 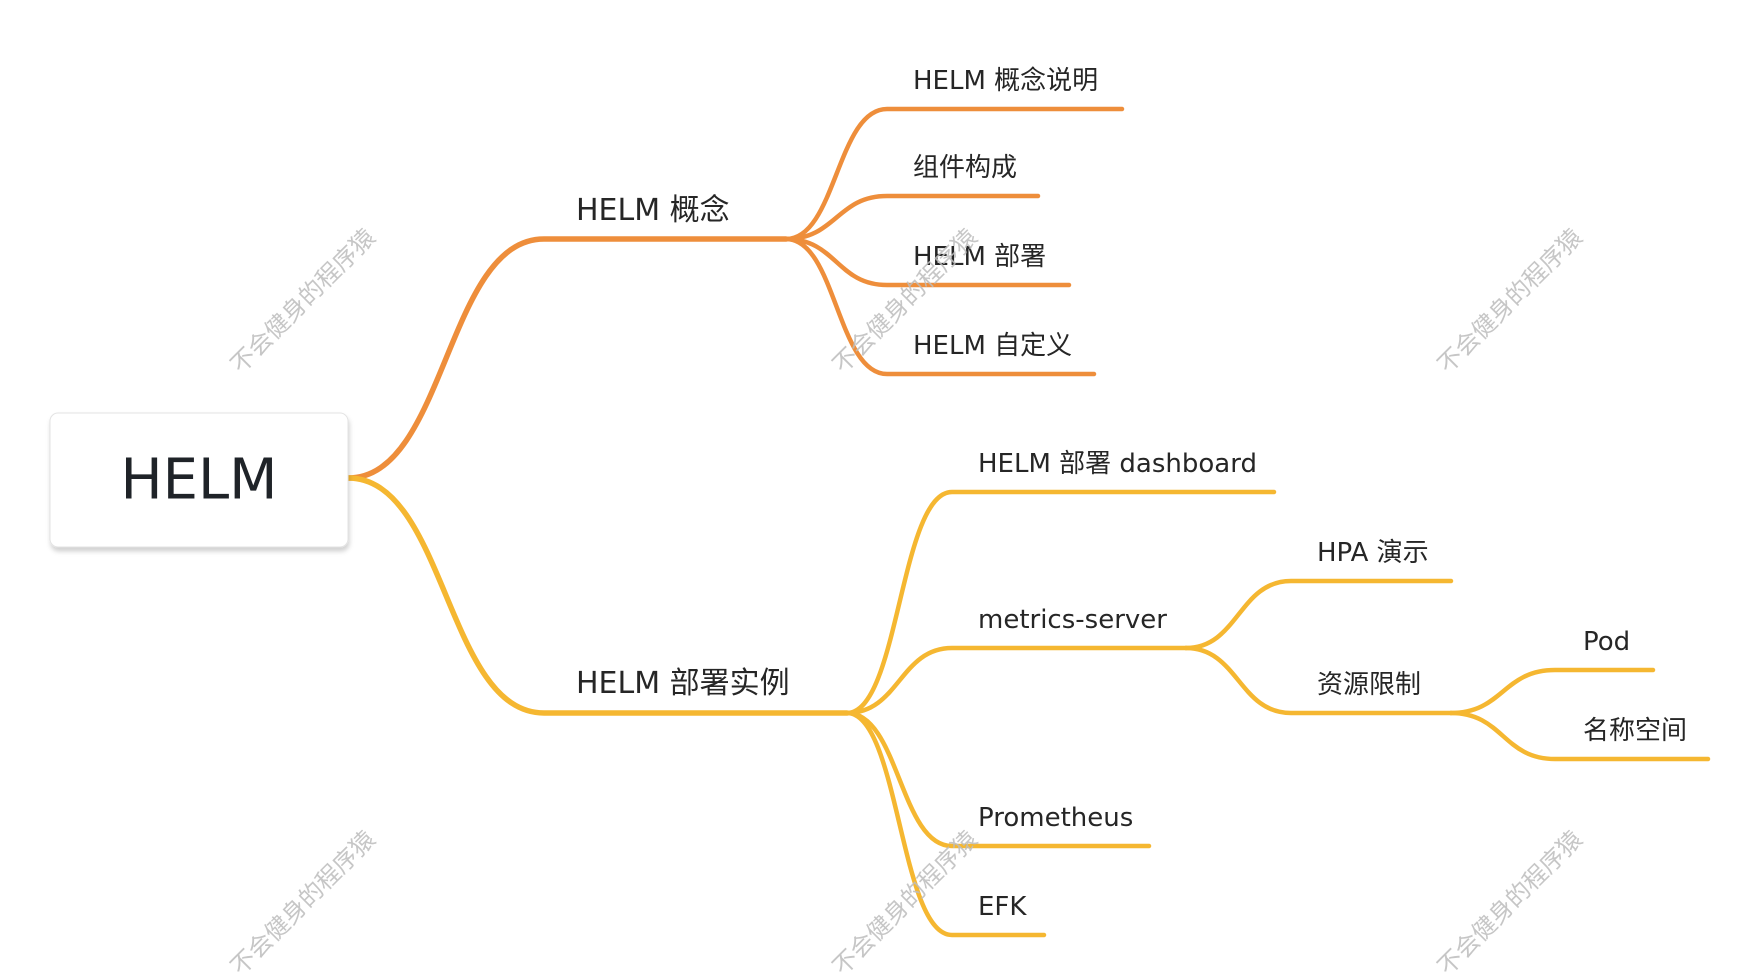 What do you see at coordinates (998, 779) in the screenshot?
I see `subtopic-prometheus: Prometheus` at bounding box center [998, 779].